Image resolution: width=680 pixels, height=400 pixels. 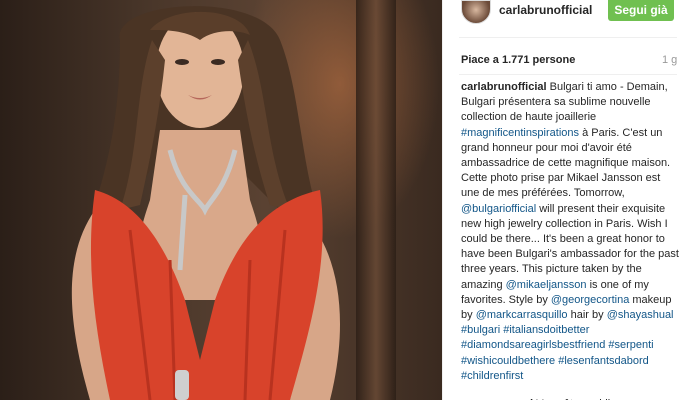 I want to click on hashtag-link: #italiansdoitbetter, so click(x=546, y=330).